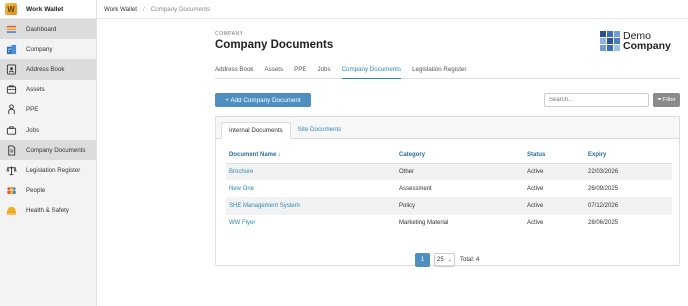  Describe the element at coordinates (628, 206) in the screenshot. I see `document-expiry: 07/12/2026` at that location.